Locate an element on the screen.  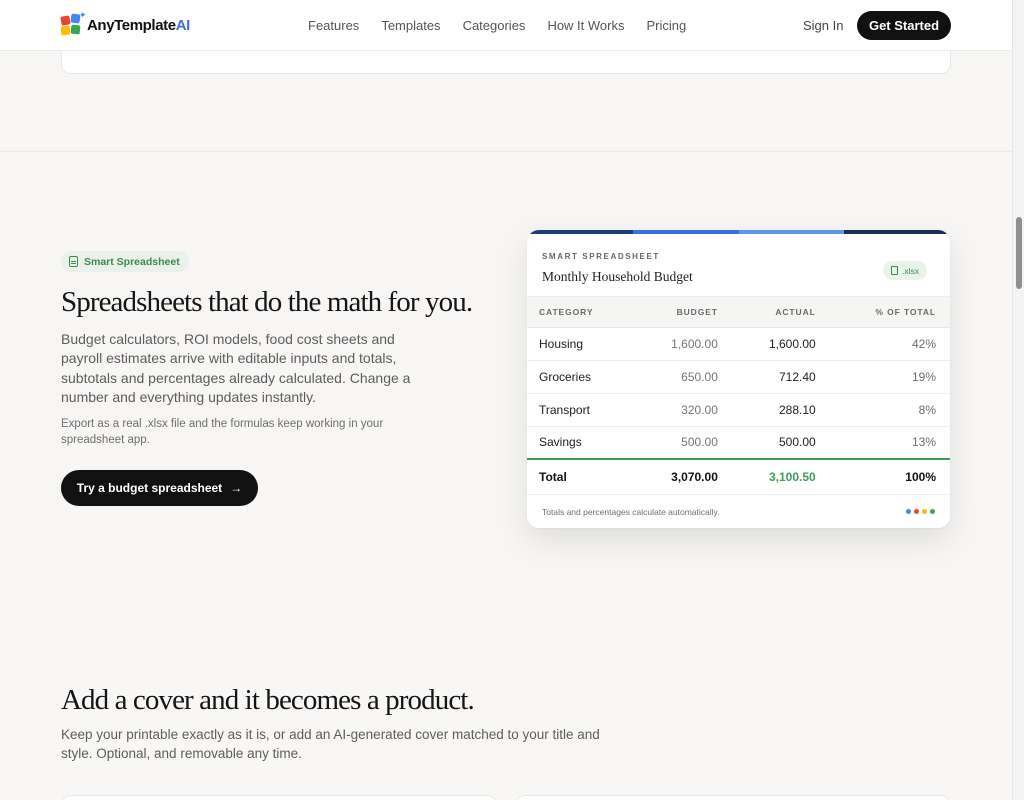
file-icon is located at coordinates (894, 270).